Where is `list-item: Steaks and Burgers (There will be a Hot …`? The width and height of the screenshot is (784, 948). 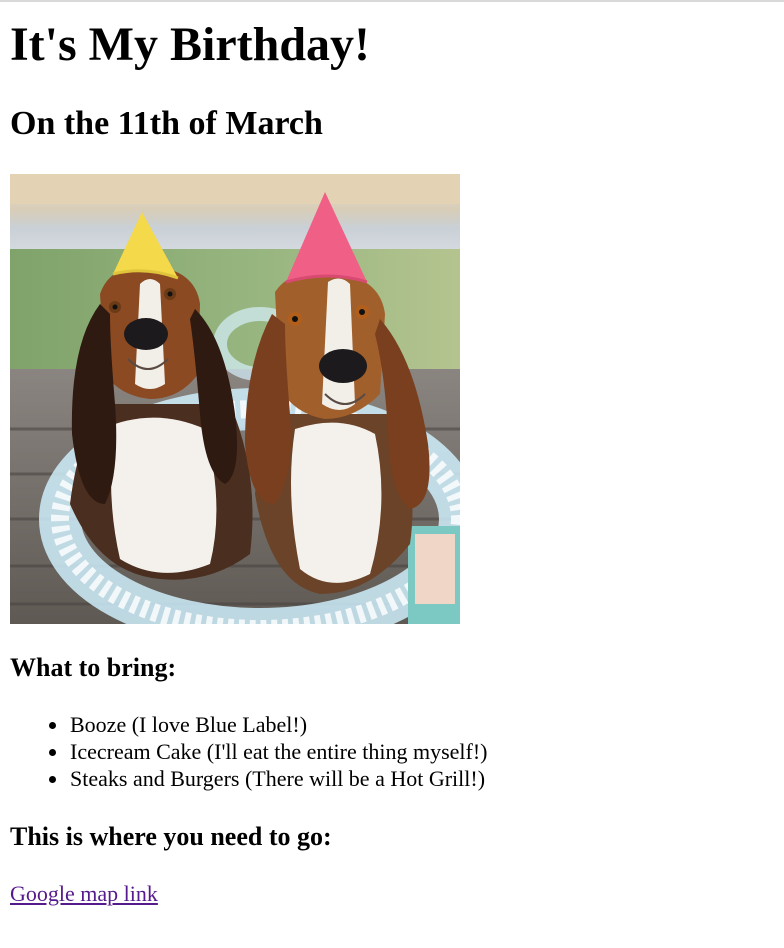 list-item: Steaks and Burgers (There will be a Hot … is located at coordinates (268, 778).